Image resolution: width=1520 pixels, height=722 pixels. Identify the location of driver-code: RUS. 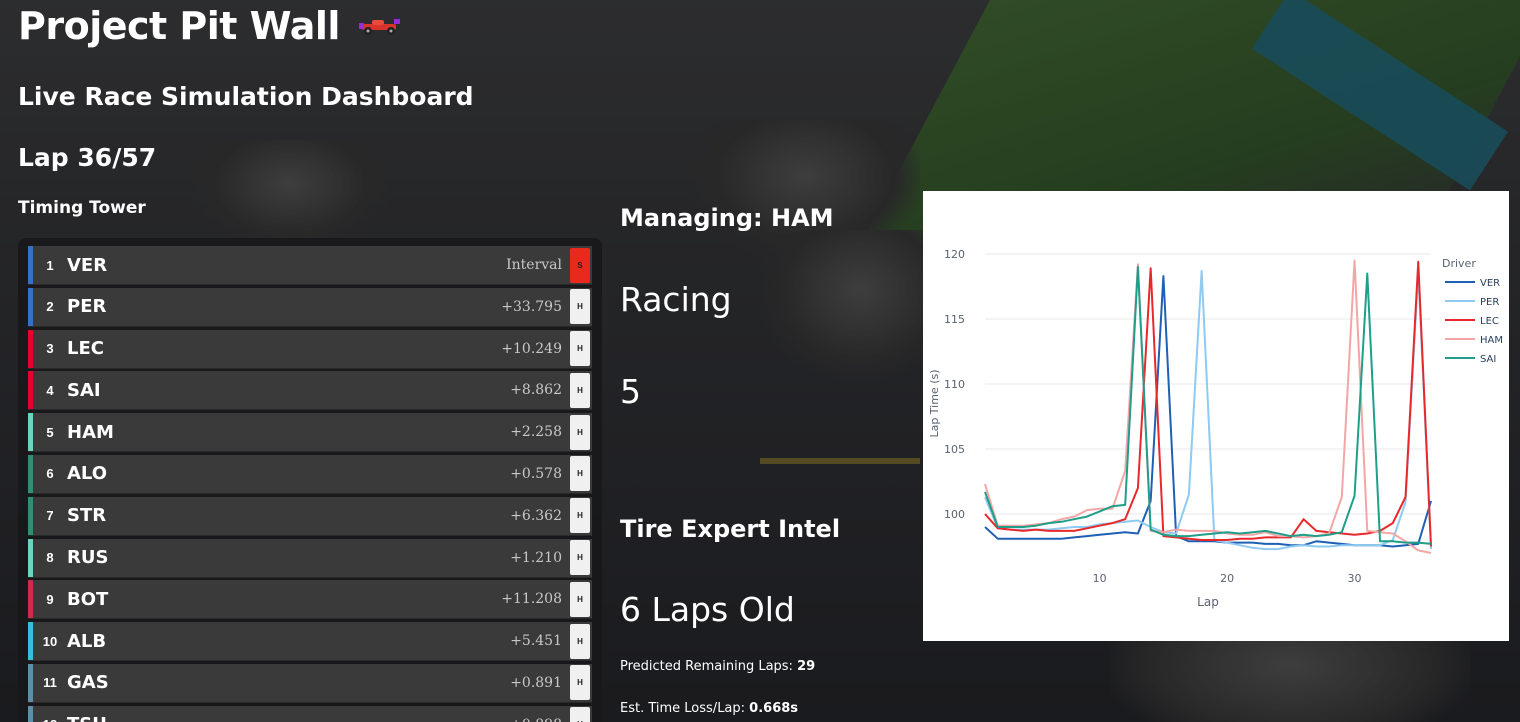
(88, 558).